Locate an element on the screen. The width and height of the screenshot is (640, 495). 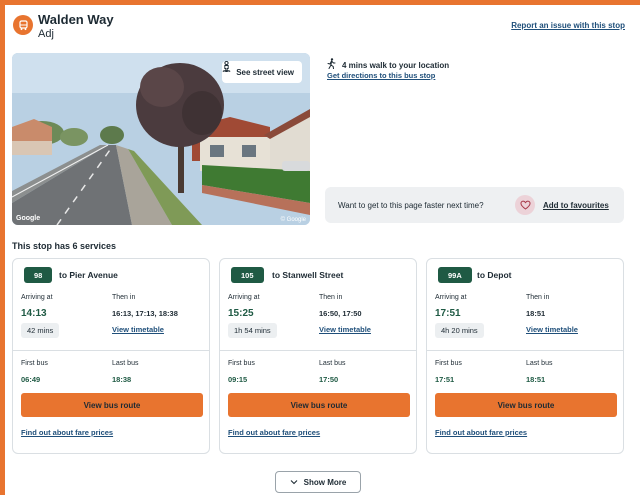
route-destination: to Depot is located at coordinates (494, 275).